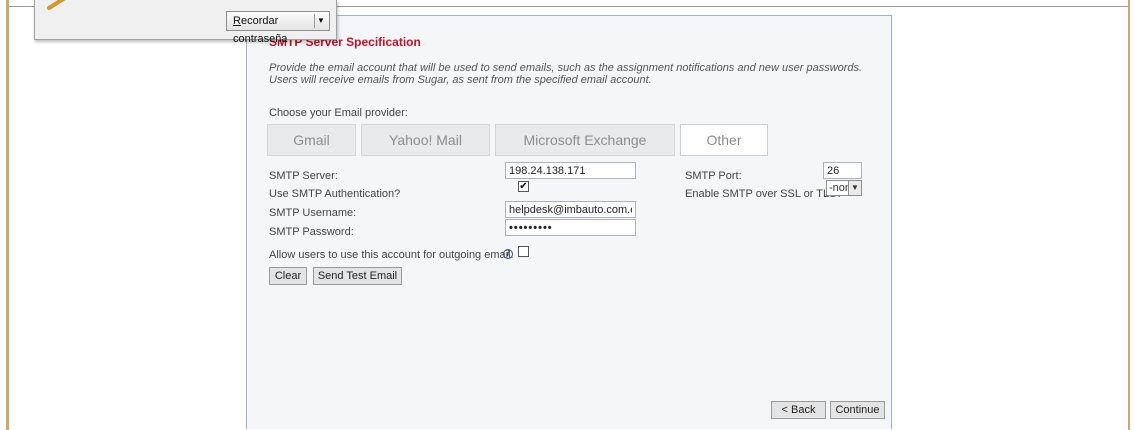 This screenshot has height=430, width=1134. I want to click on provider-yahoo-tab: Yahoo! Mail, so click(425, 140).